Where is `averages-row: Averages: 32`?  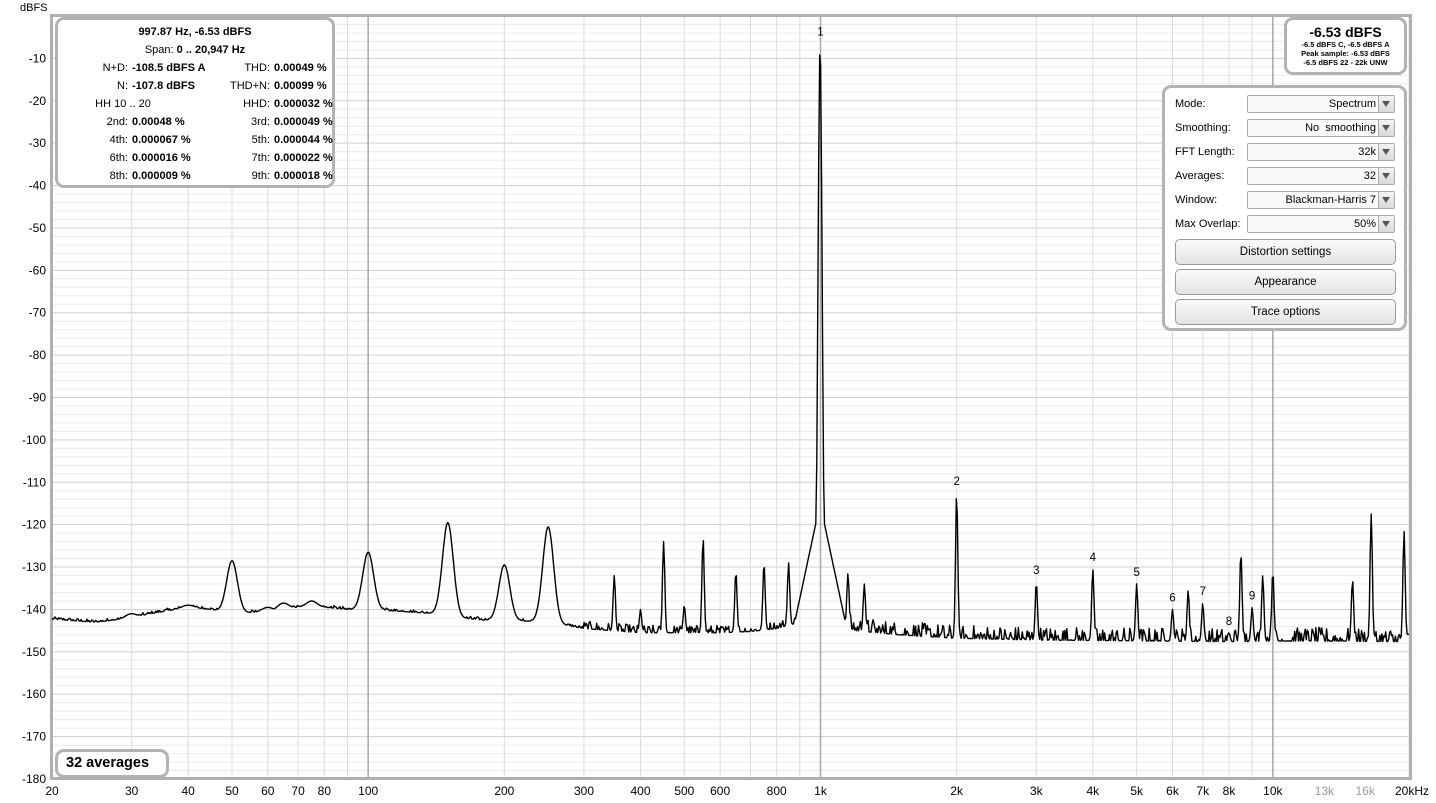
averages-row: Averages: 32 is located at coordinates (1287, 177).